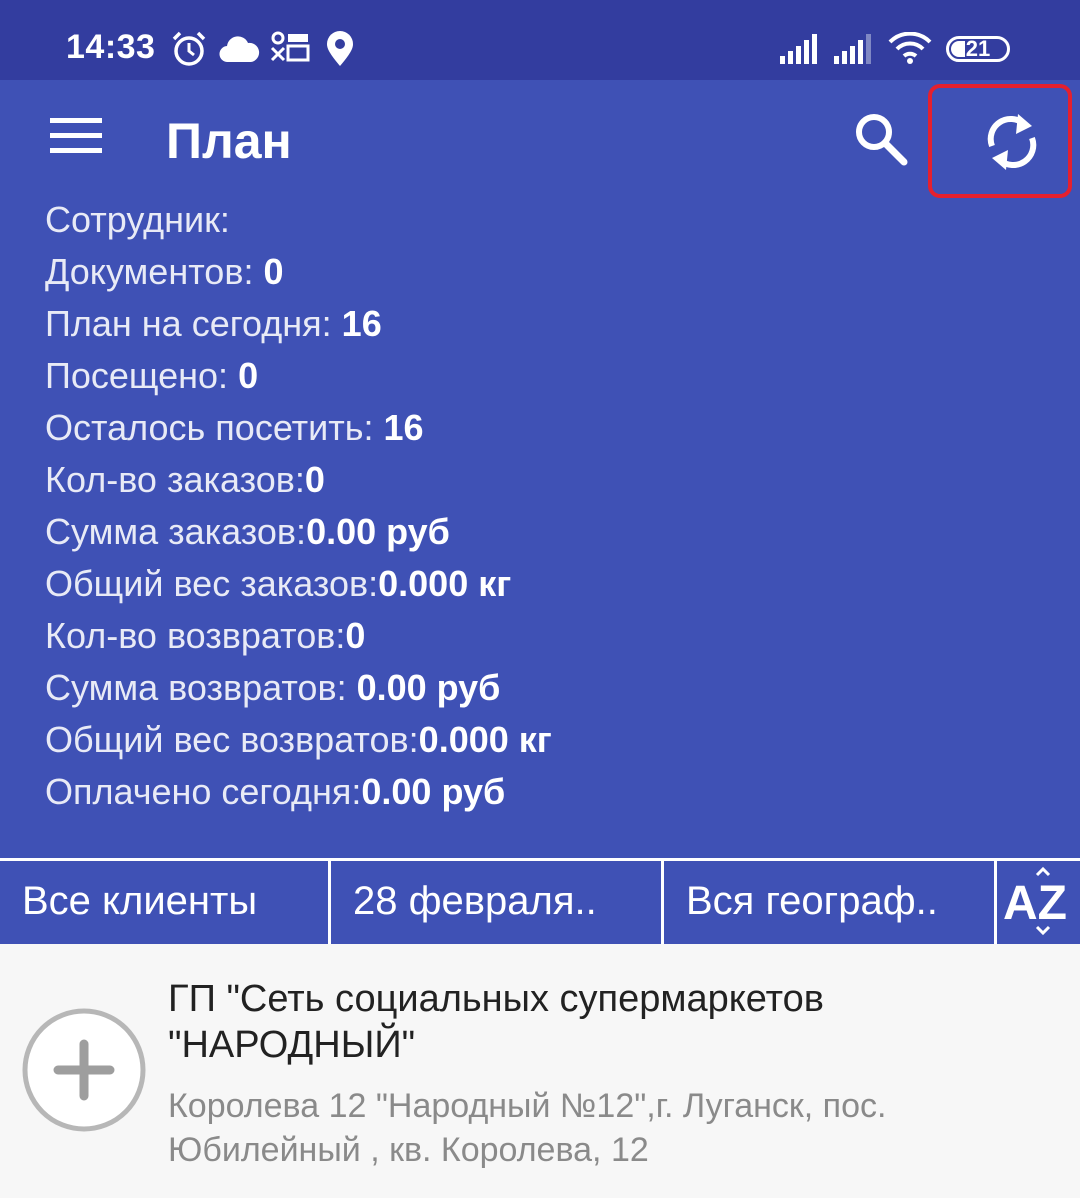  What do you see at coordinates (234, 427) in the screenshot?
I see `stat-left-to-visit: Осталось посетить: 16` at bounding box center [234, 427].